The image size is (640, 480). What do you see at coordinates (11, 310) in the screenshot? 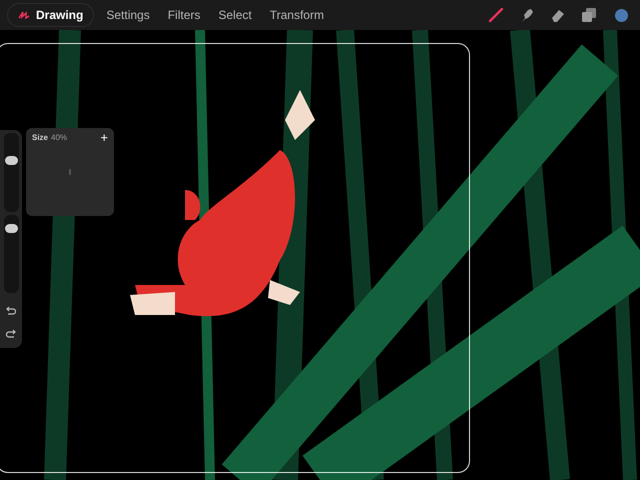
I see `undo-icon` at bounding box center [11, 310].